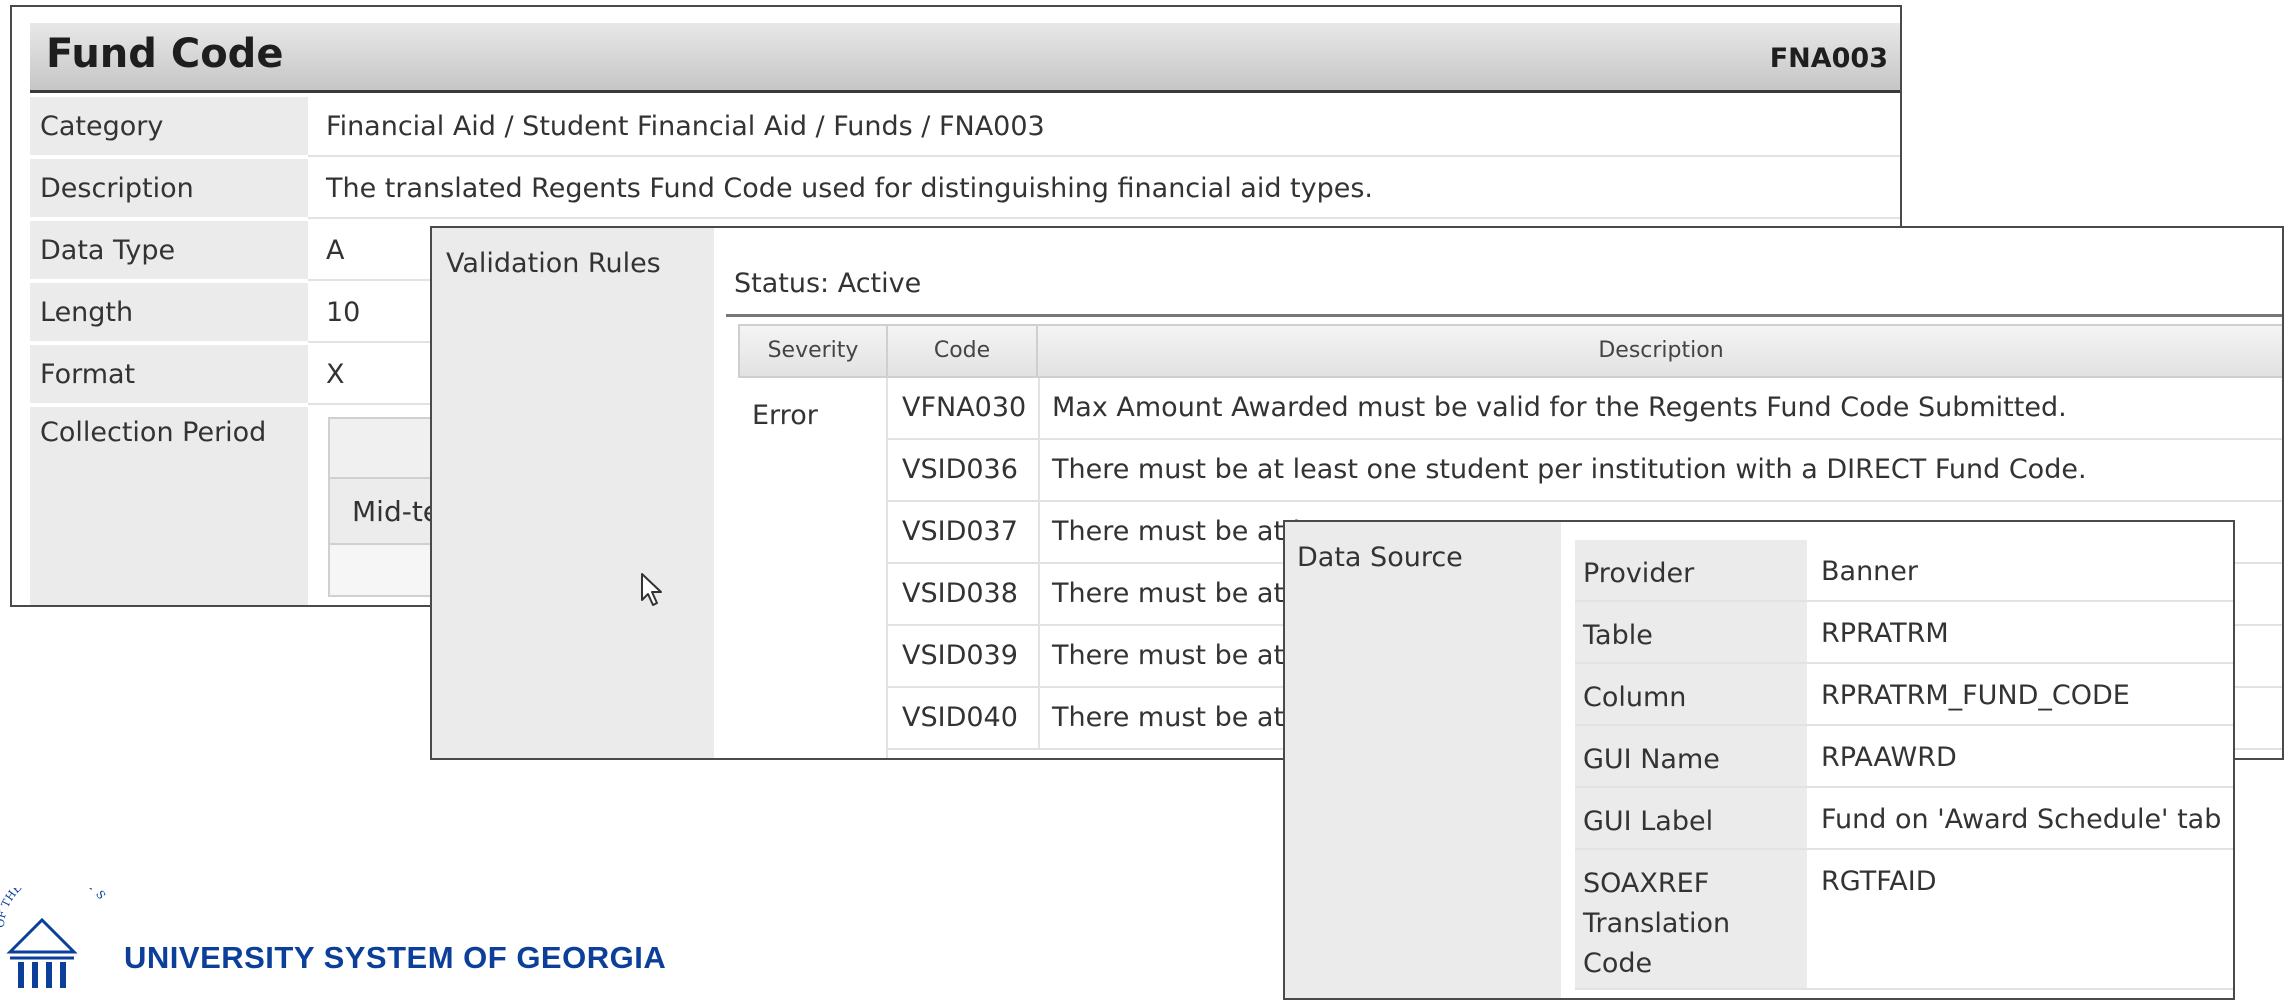 The height and width of the screenshot is (1000, 2290). What do you see at coordinates (960, 469) in the screenshot?
I see `rule-code: VSID036` at bounding box center [960, 469].